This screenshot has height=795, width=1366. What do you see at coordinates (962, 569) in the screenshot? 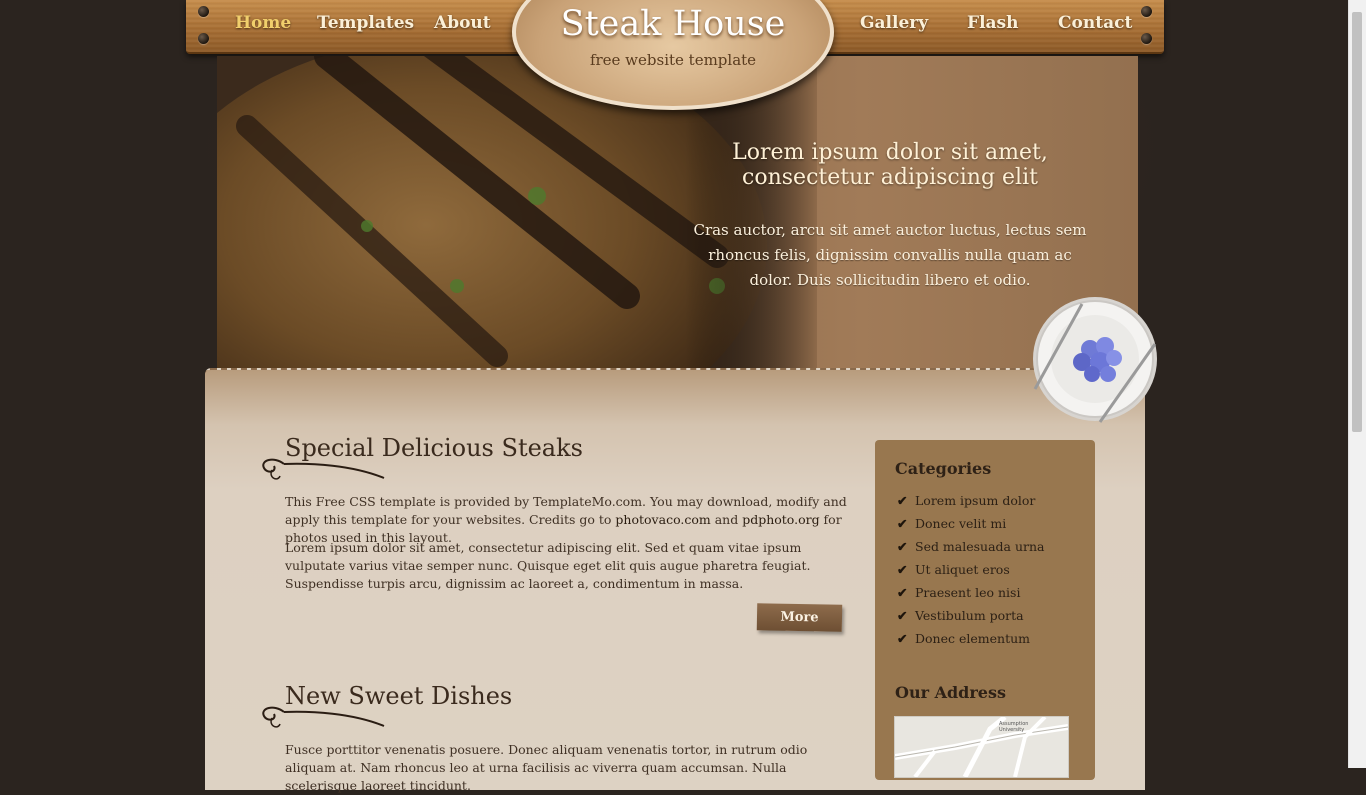
I see `category-label: Ut aliquet eros` at bounding box center [962, 569].